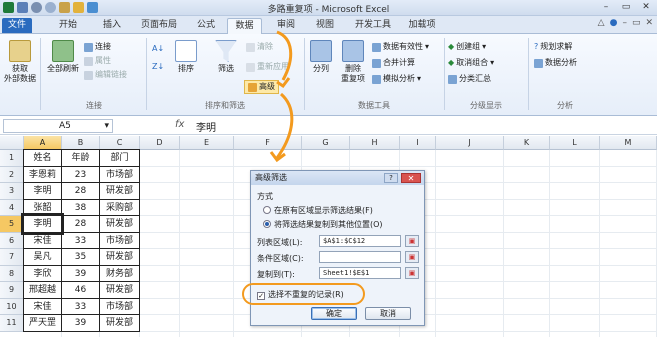  What do you see at coordinates (470, 143) in the screenshot?
I see `column-header-j: J` at bounding box center [470, 143].